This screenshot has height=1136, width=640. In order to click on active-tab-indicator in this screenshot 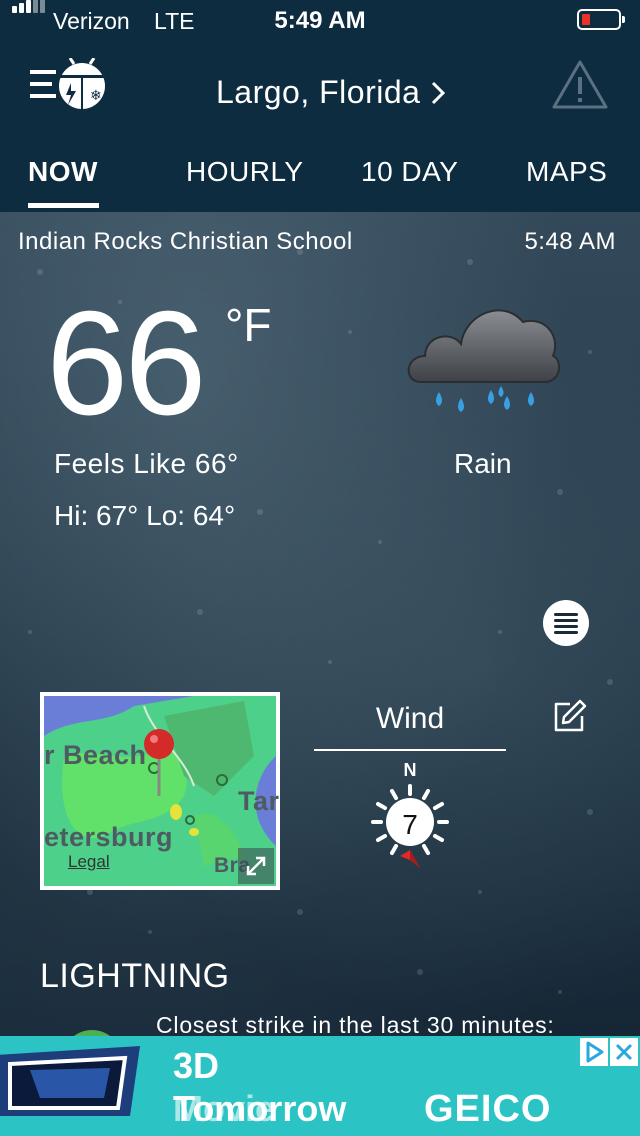, I will do `click(63, 205)`.